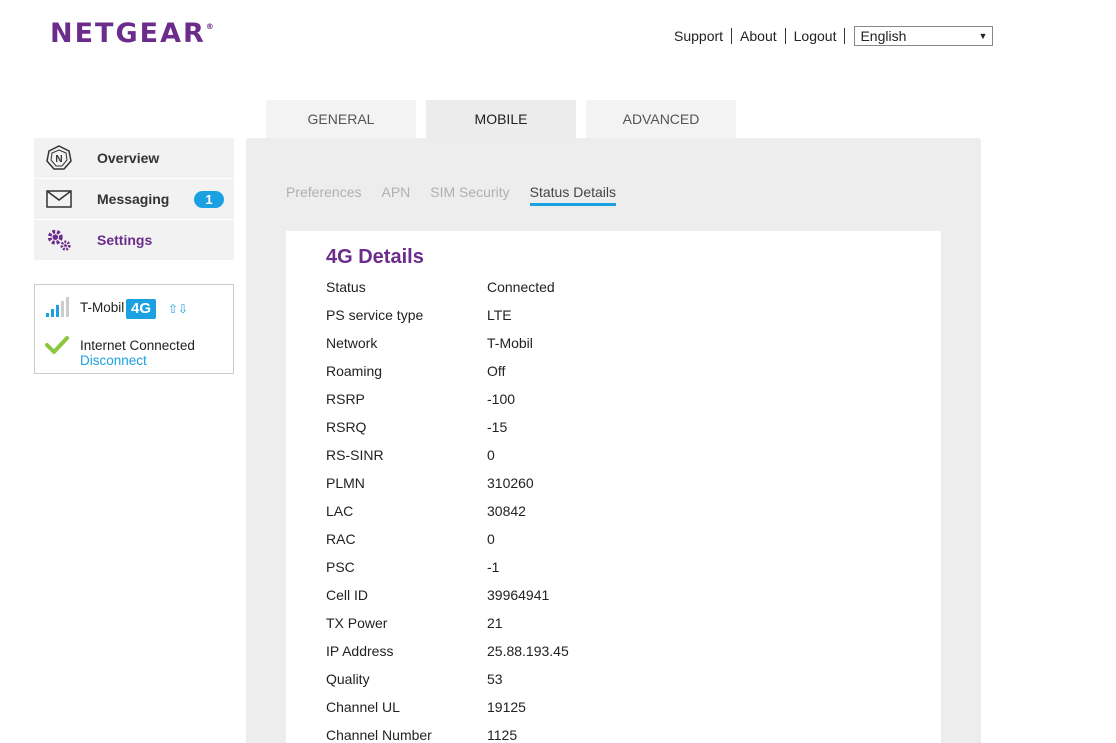  I want to click on sidebar-item-label: Overview, so click(128, 158).